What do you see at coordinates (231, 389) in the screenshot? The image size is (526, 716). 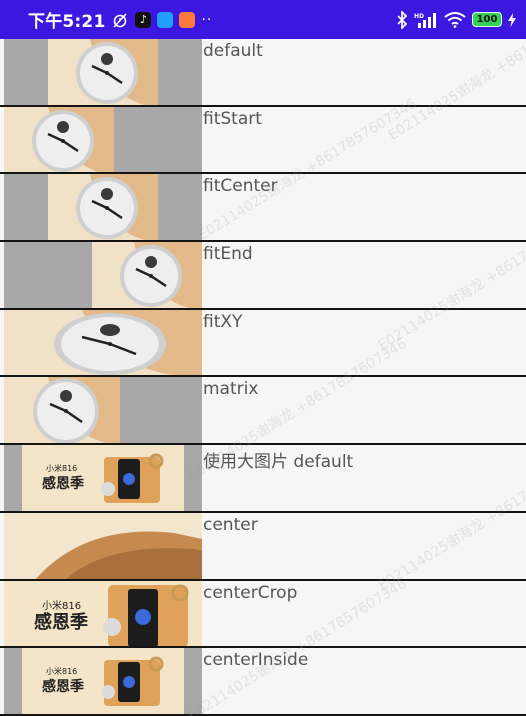 I see `scale-type-label: matrix` at bounding box center [231, 389].